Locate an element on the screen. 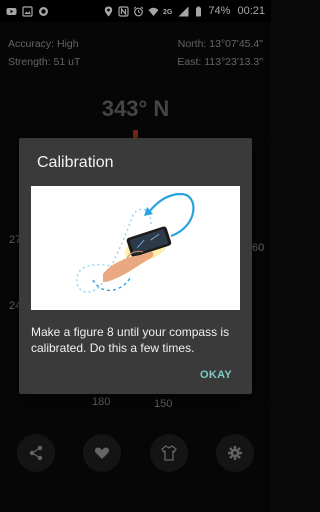  figure-eight-illustration is located at coordinates (135, 242).